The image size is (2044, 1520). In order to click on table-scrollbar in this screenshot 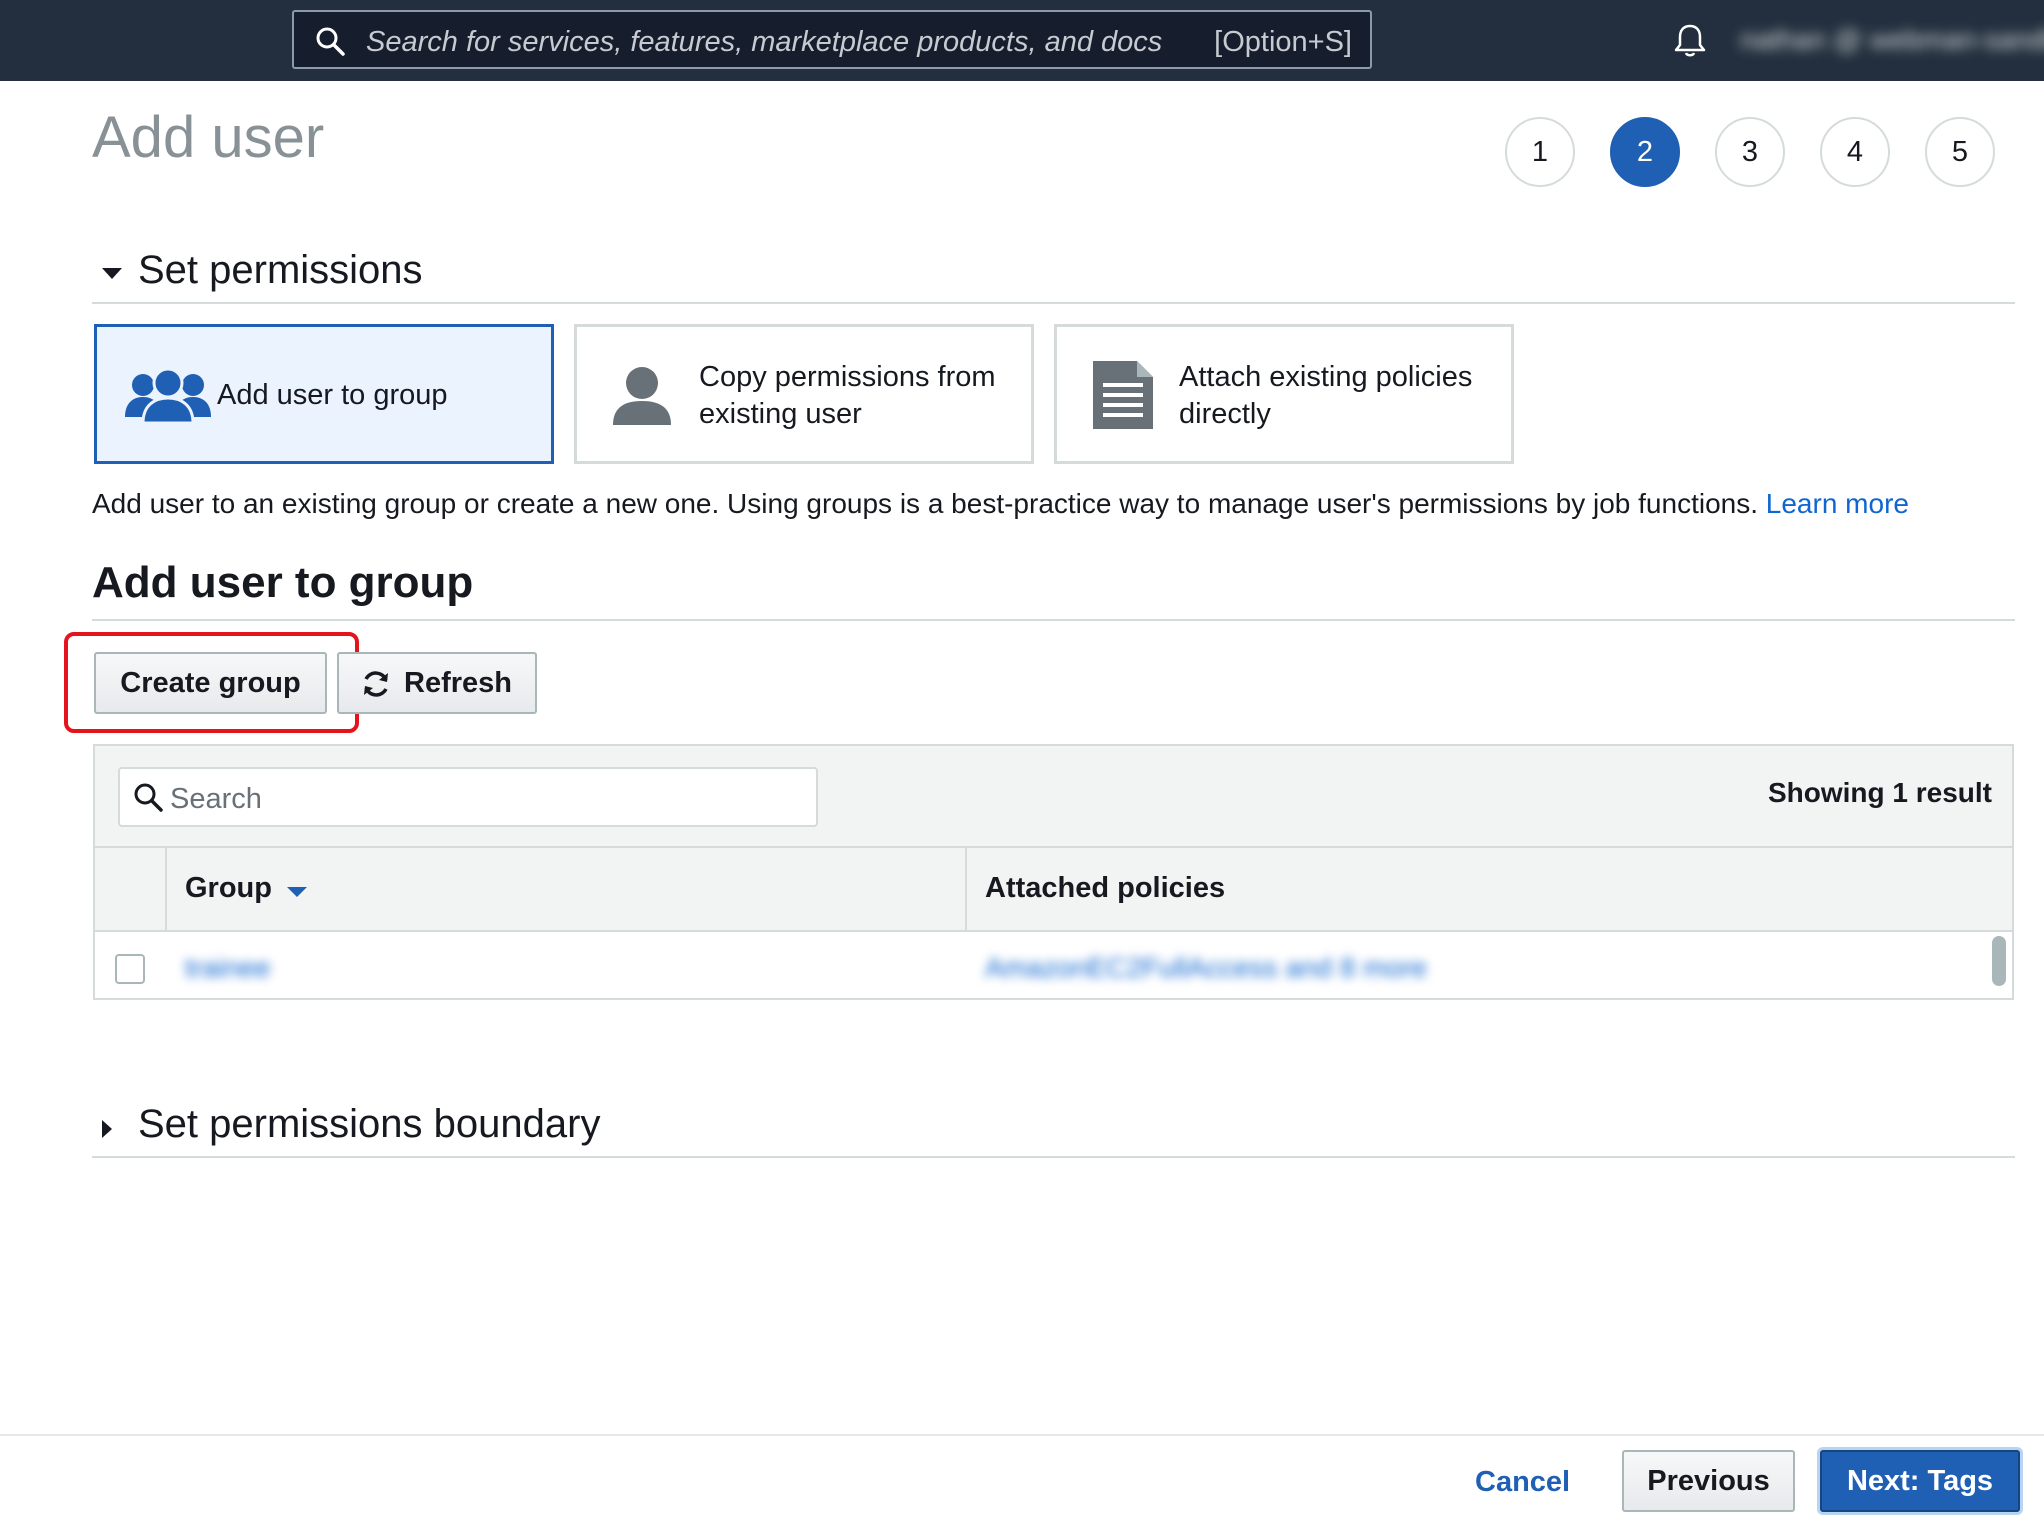, I will do `click(1999, 961)`.